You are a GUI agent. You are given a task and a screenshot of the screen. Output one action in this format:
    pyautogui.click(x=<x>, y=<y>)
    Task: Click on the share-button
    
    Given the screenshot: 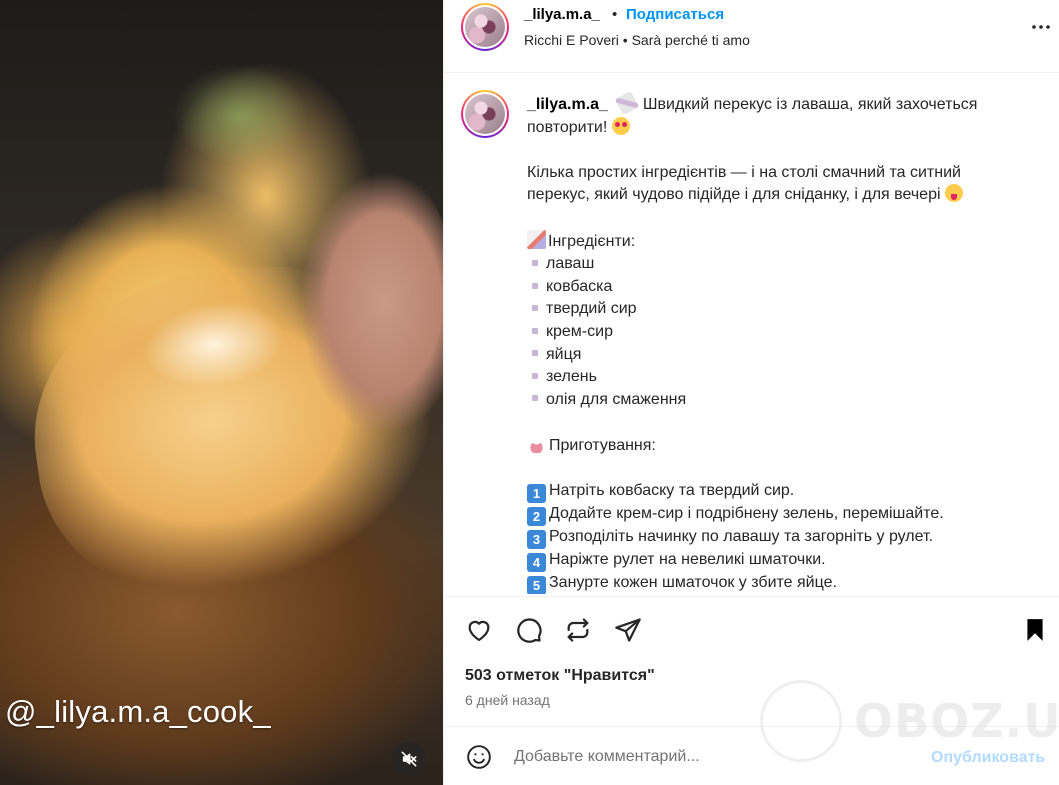 What is the action you would take?
    pyautogui.click(x=628, y=630)
    